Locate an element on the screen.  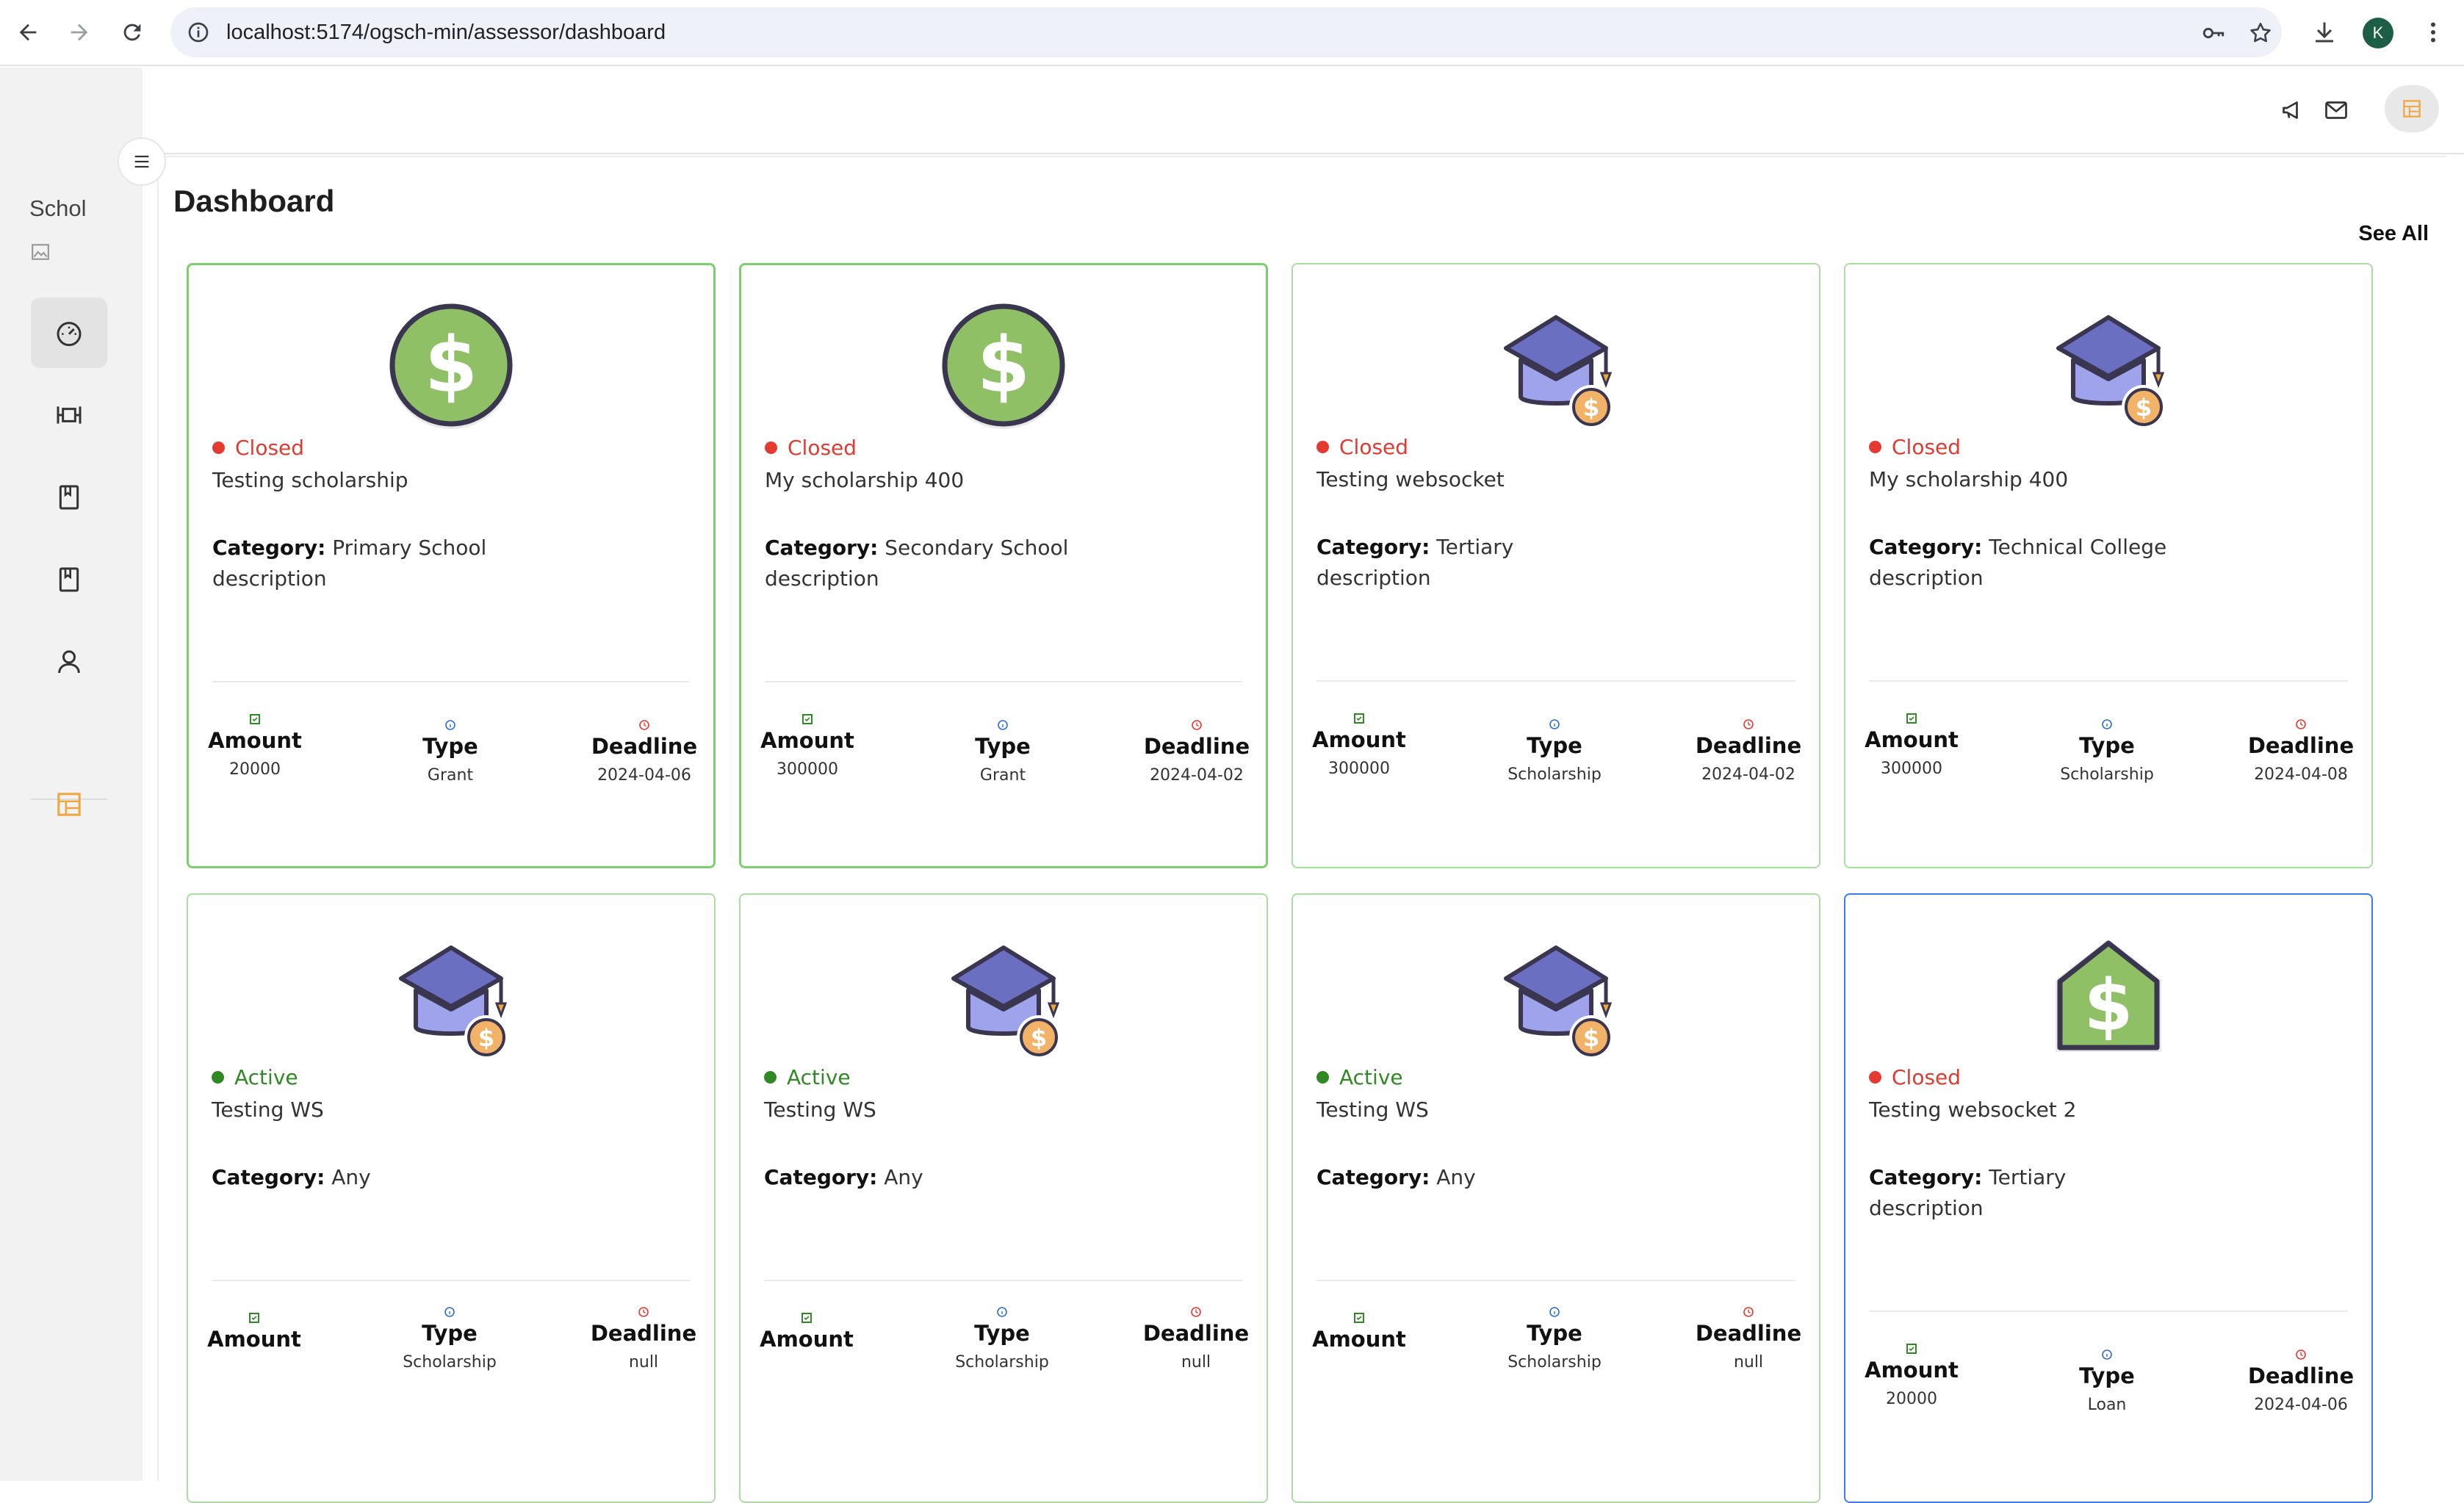
mail-icon is located at coordinates (2336, 110).